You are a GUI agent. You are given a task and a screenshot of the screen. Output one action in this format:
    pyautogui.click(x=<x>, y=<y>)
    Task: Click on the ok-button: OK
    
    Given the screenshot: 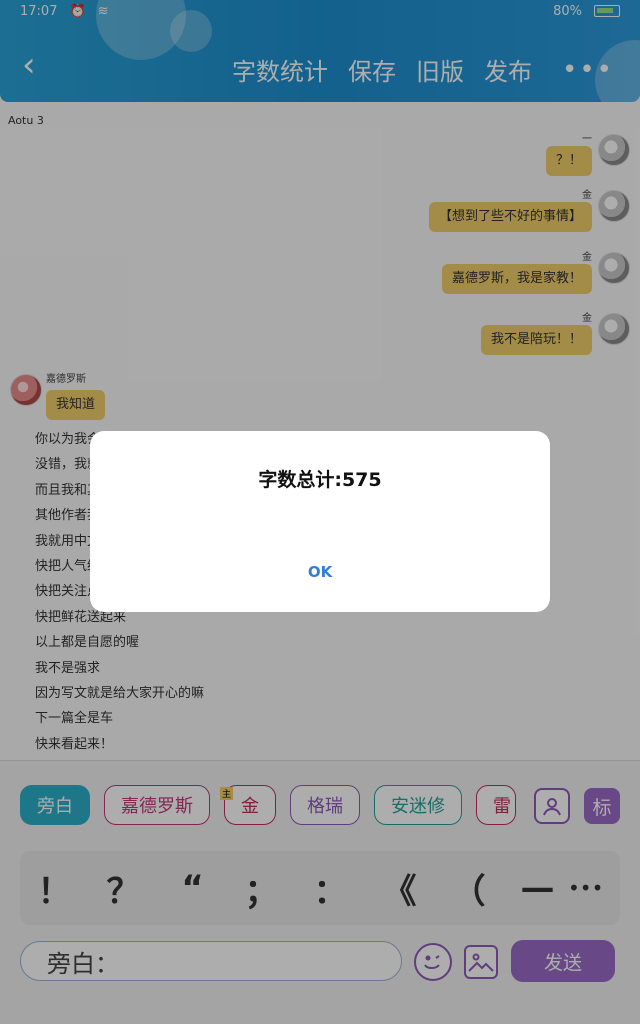 What is the action you would take?
    pyautogui.click(x=320, y=572)
    